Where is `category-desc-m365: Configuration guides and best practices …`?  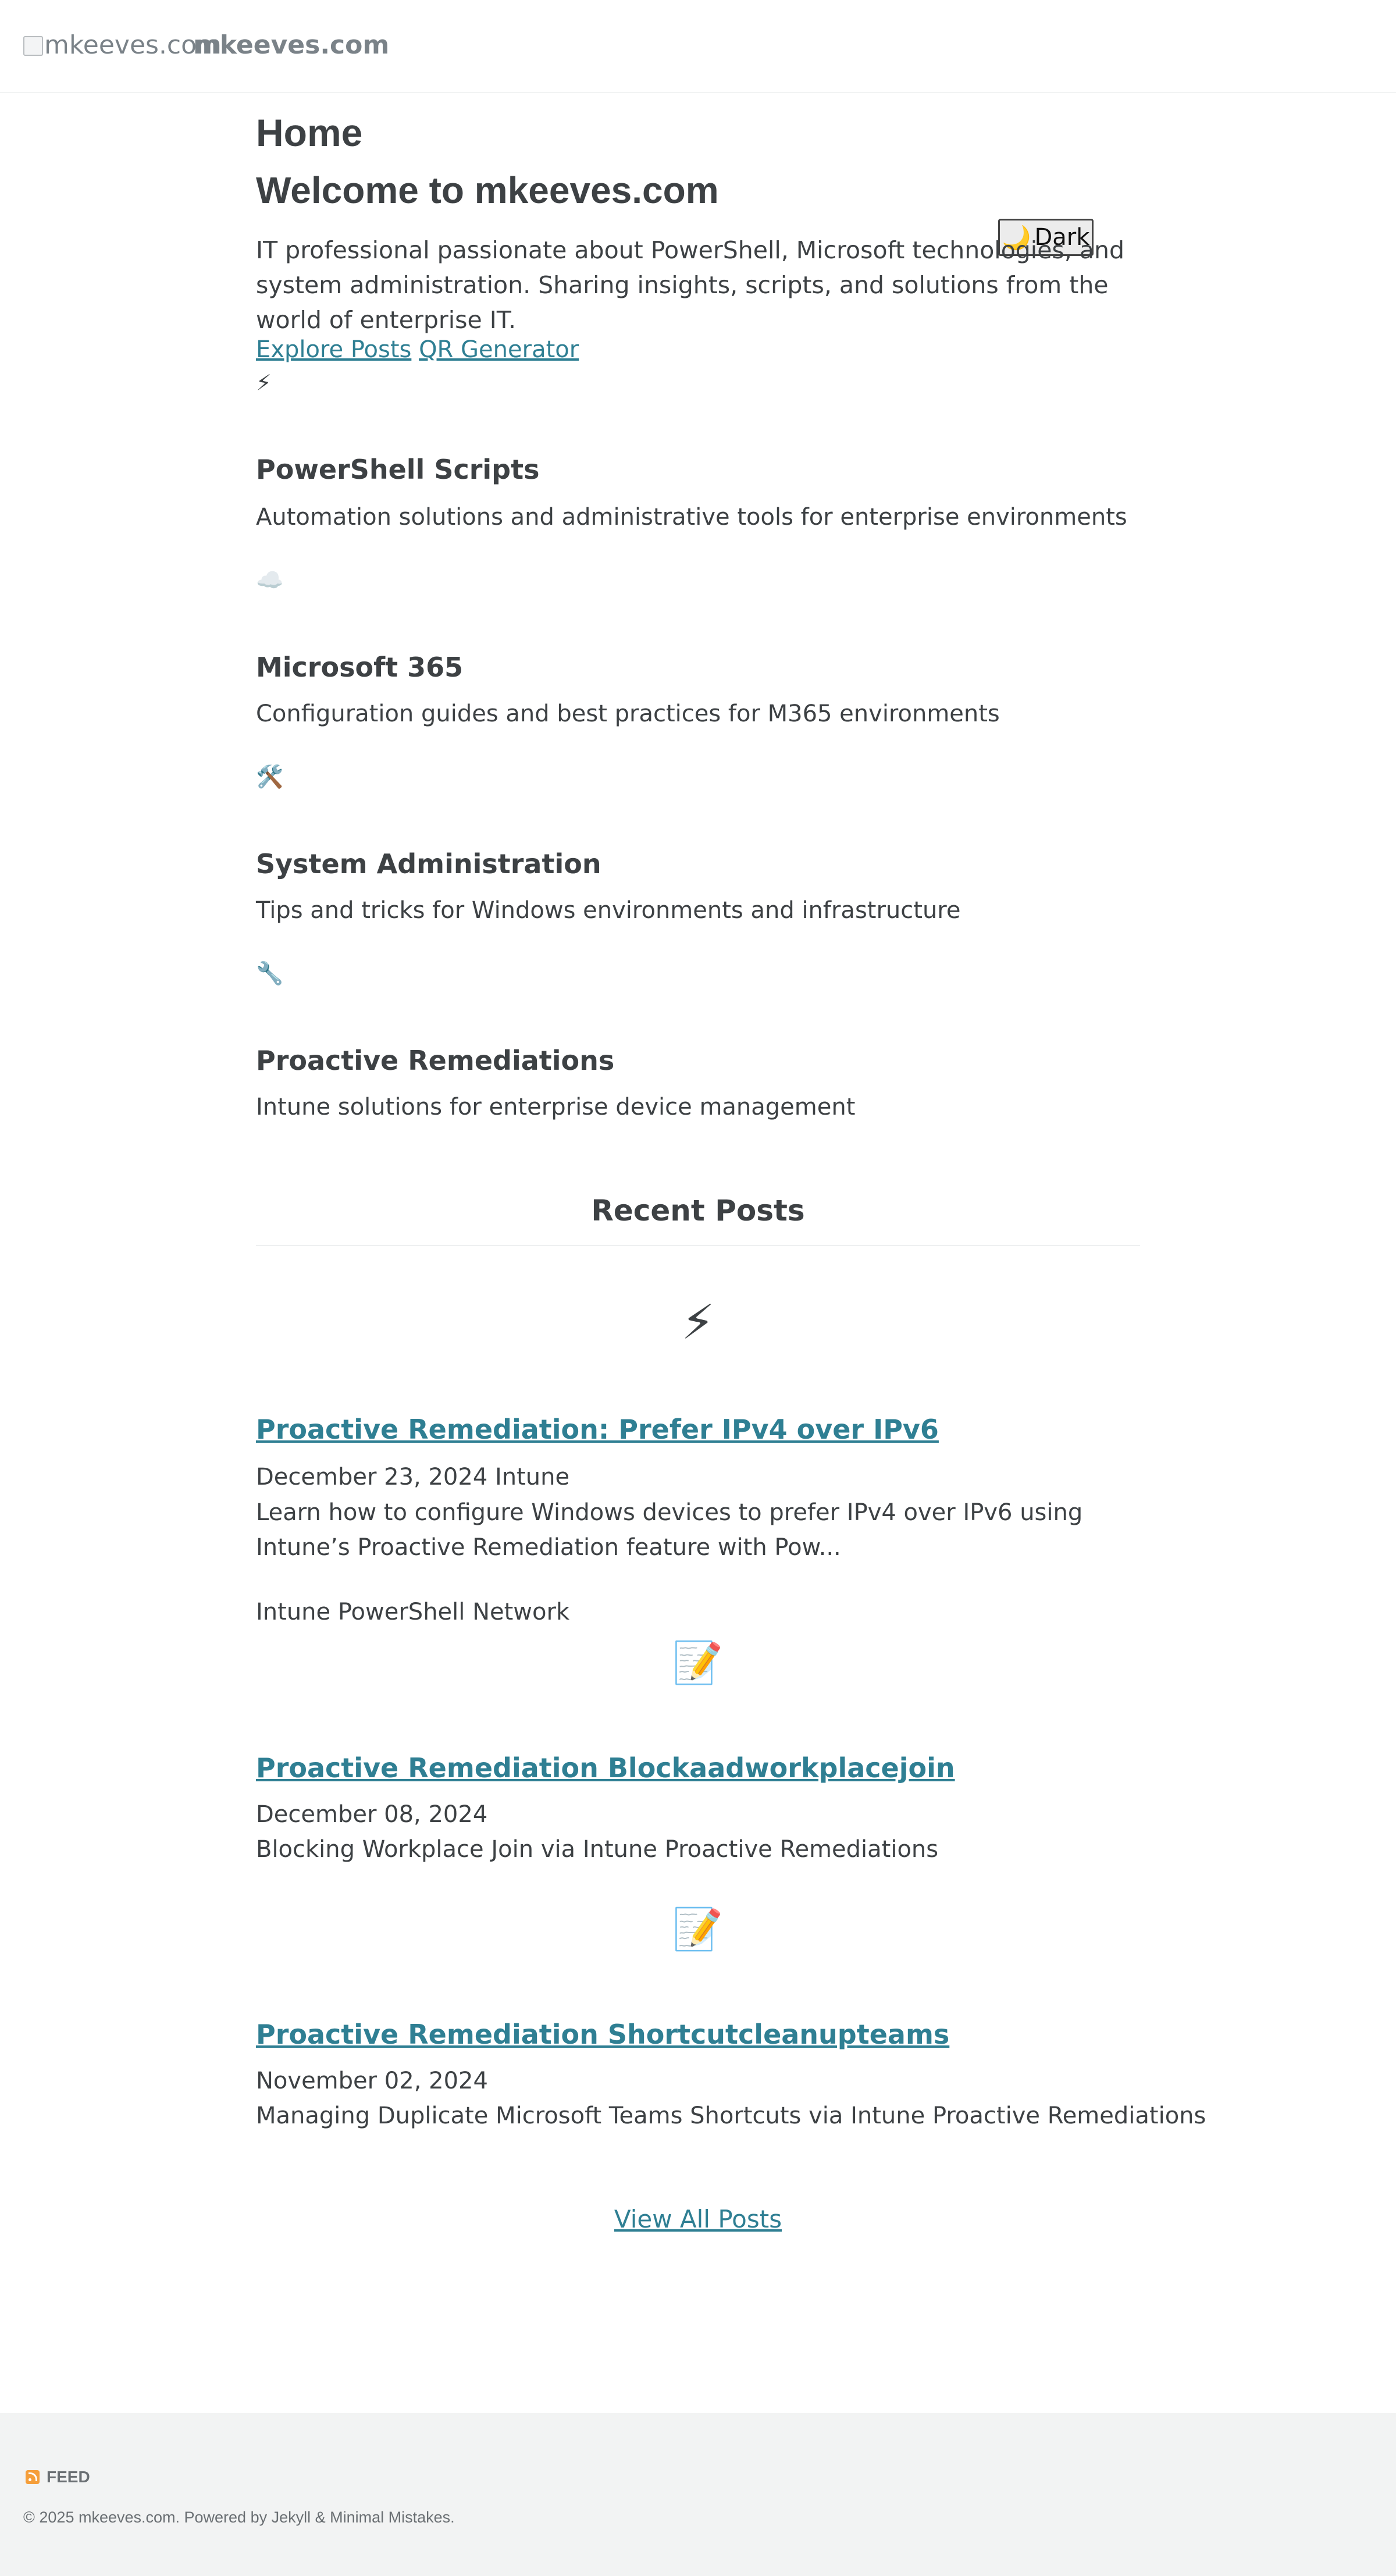
category-desc-m365: Configuration guides and best practices … is located at coordinates (628, 713).